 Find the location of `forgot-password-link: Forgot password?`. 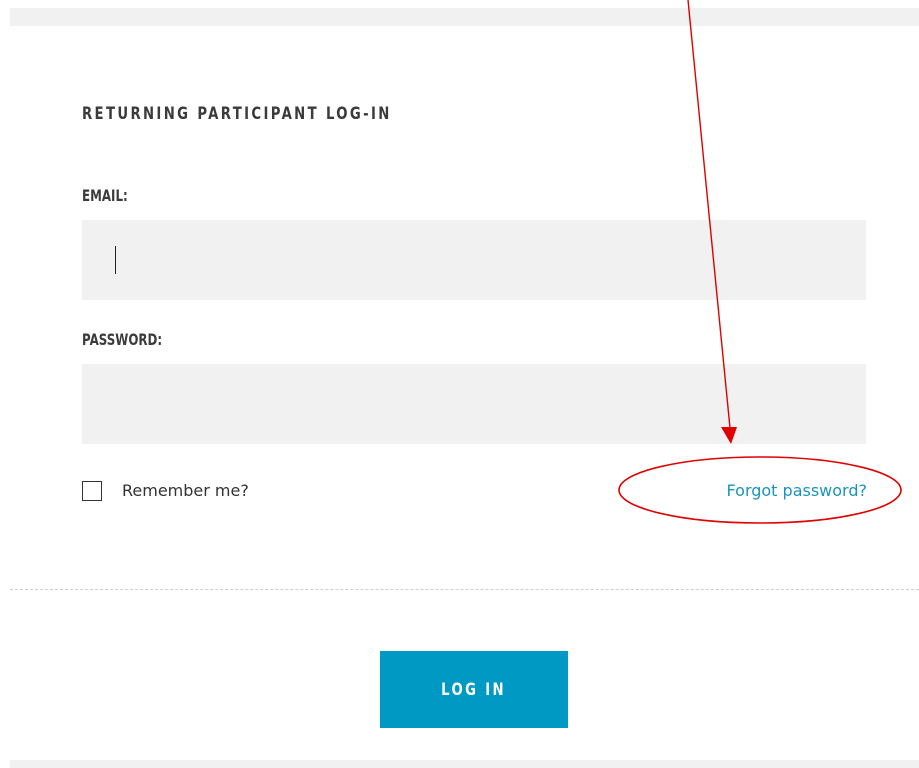

forgot-password-link: Forgot password? is located at coordinates (797, 491).